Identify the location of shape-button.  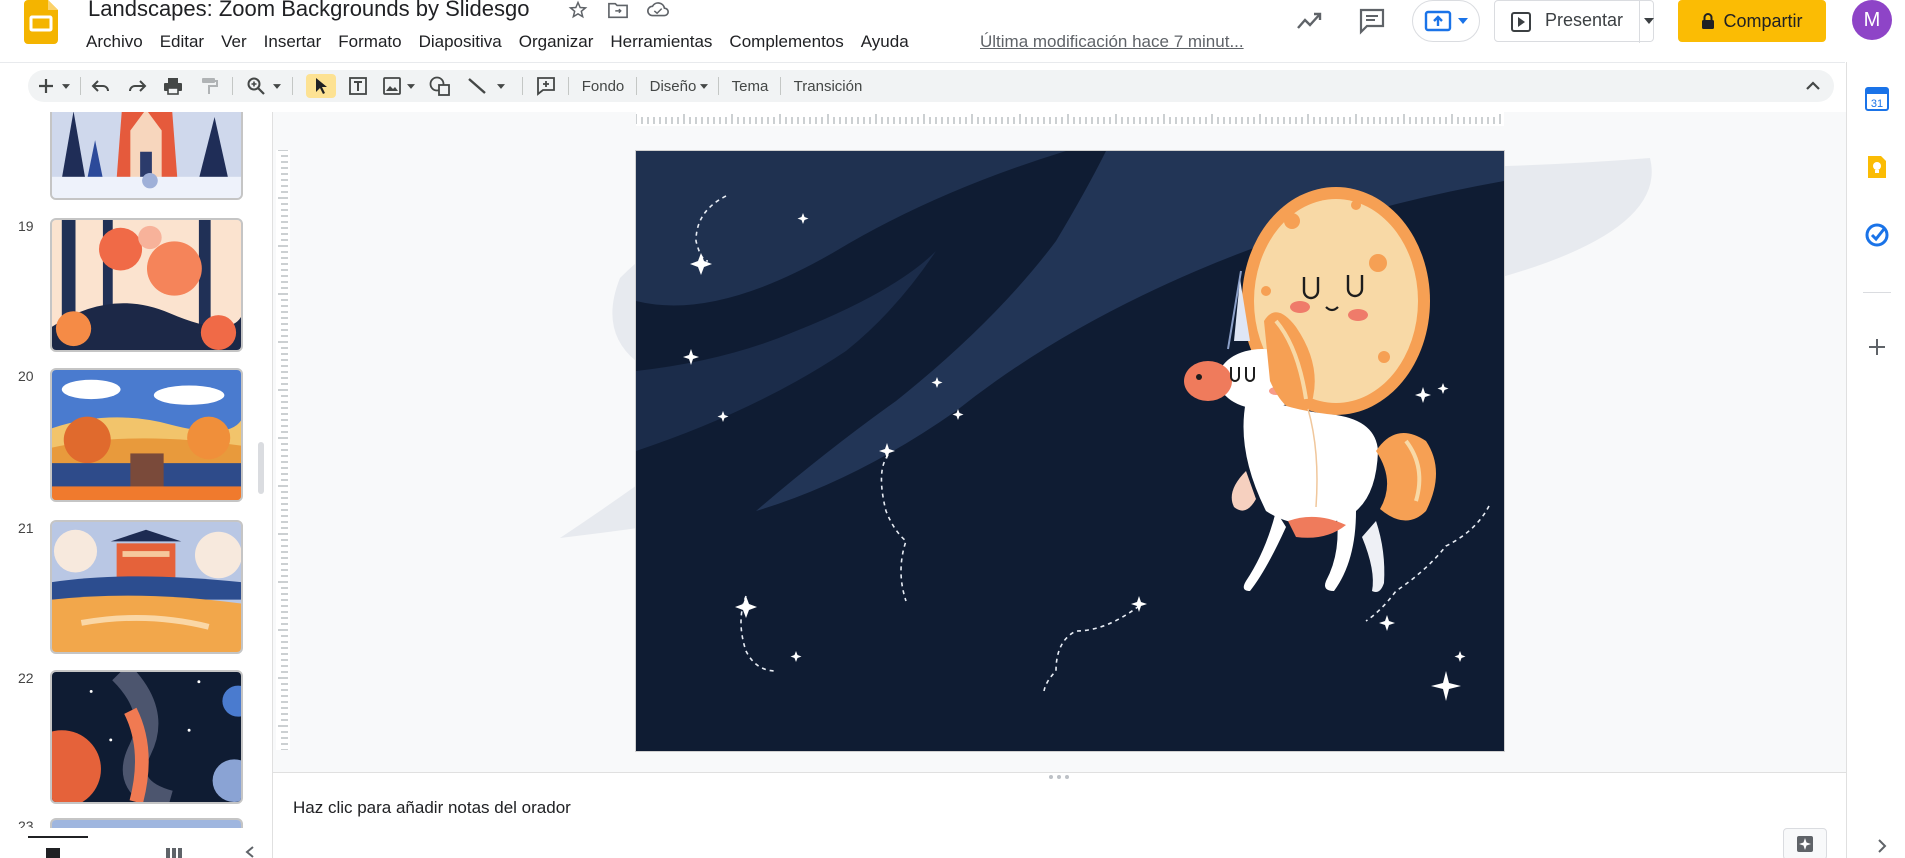
(440, 86).